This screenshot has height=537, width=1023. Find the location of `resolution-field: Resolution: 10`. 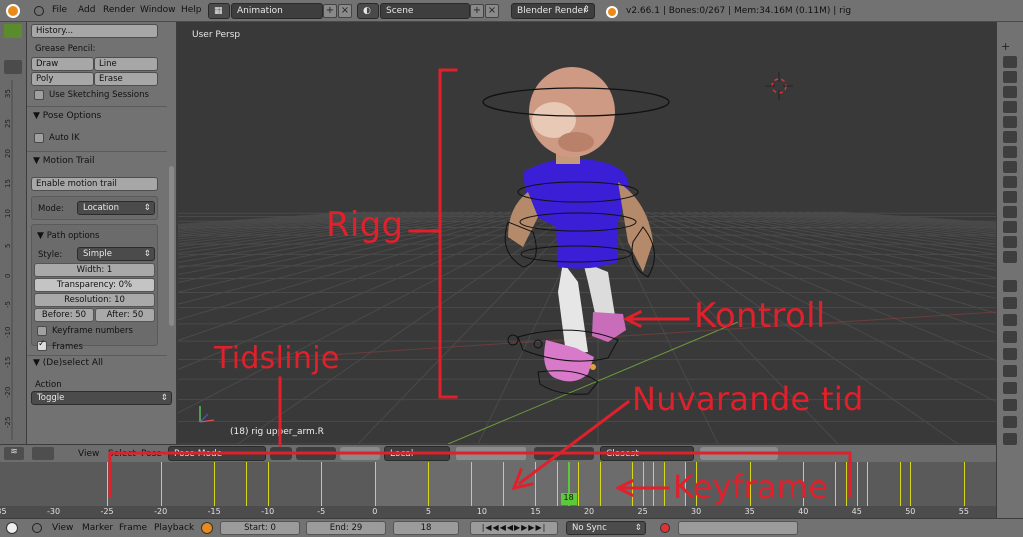

resolution-field: Resolution: 10 is located at coordinates (94, 300).